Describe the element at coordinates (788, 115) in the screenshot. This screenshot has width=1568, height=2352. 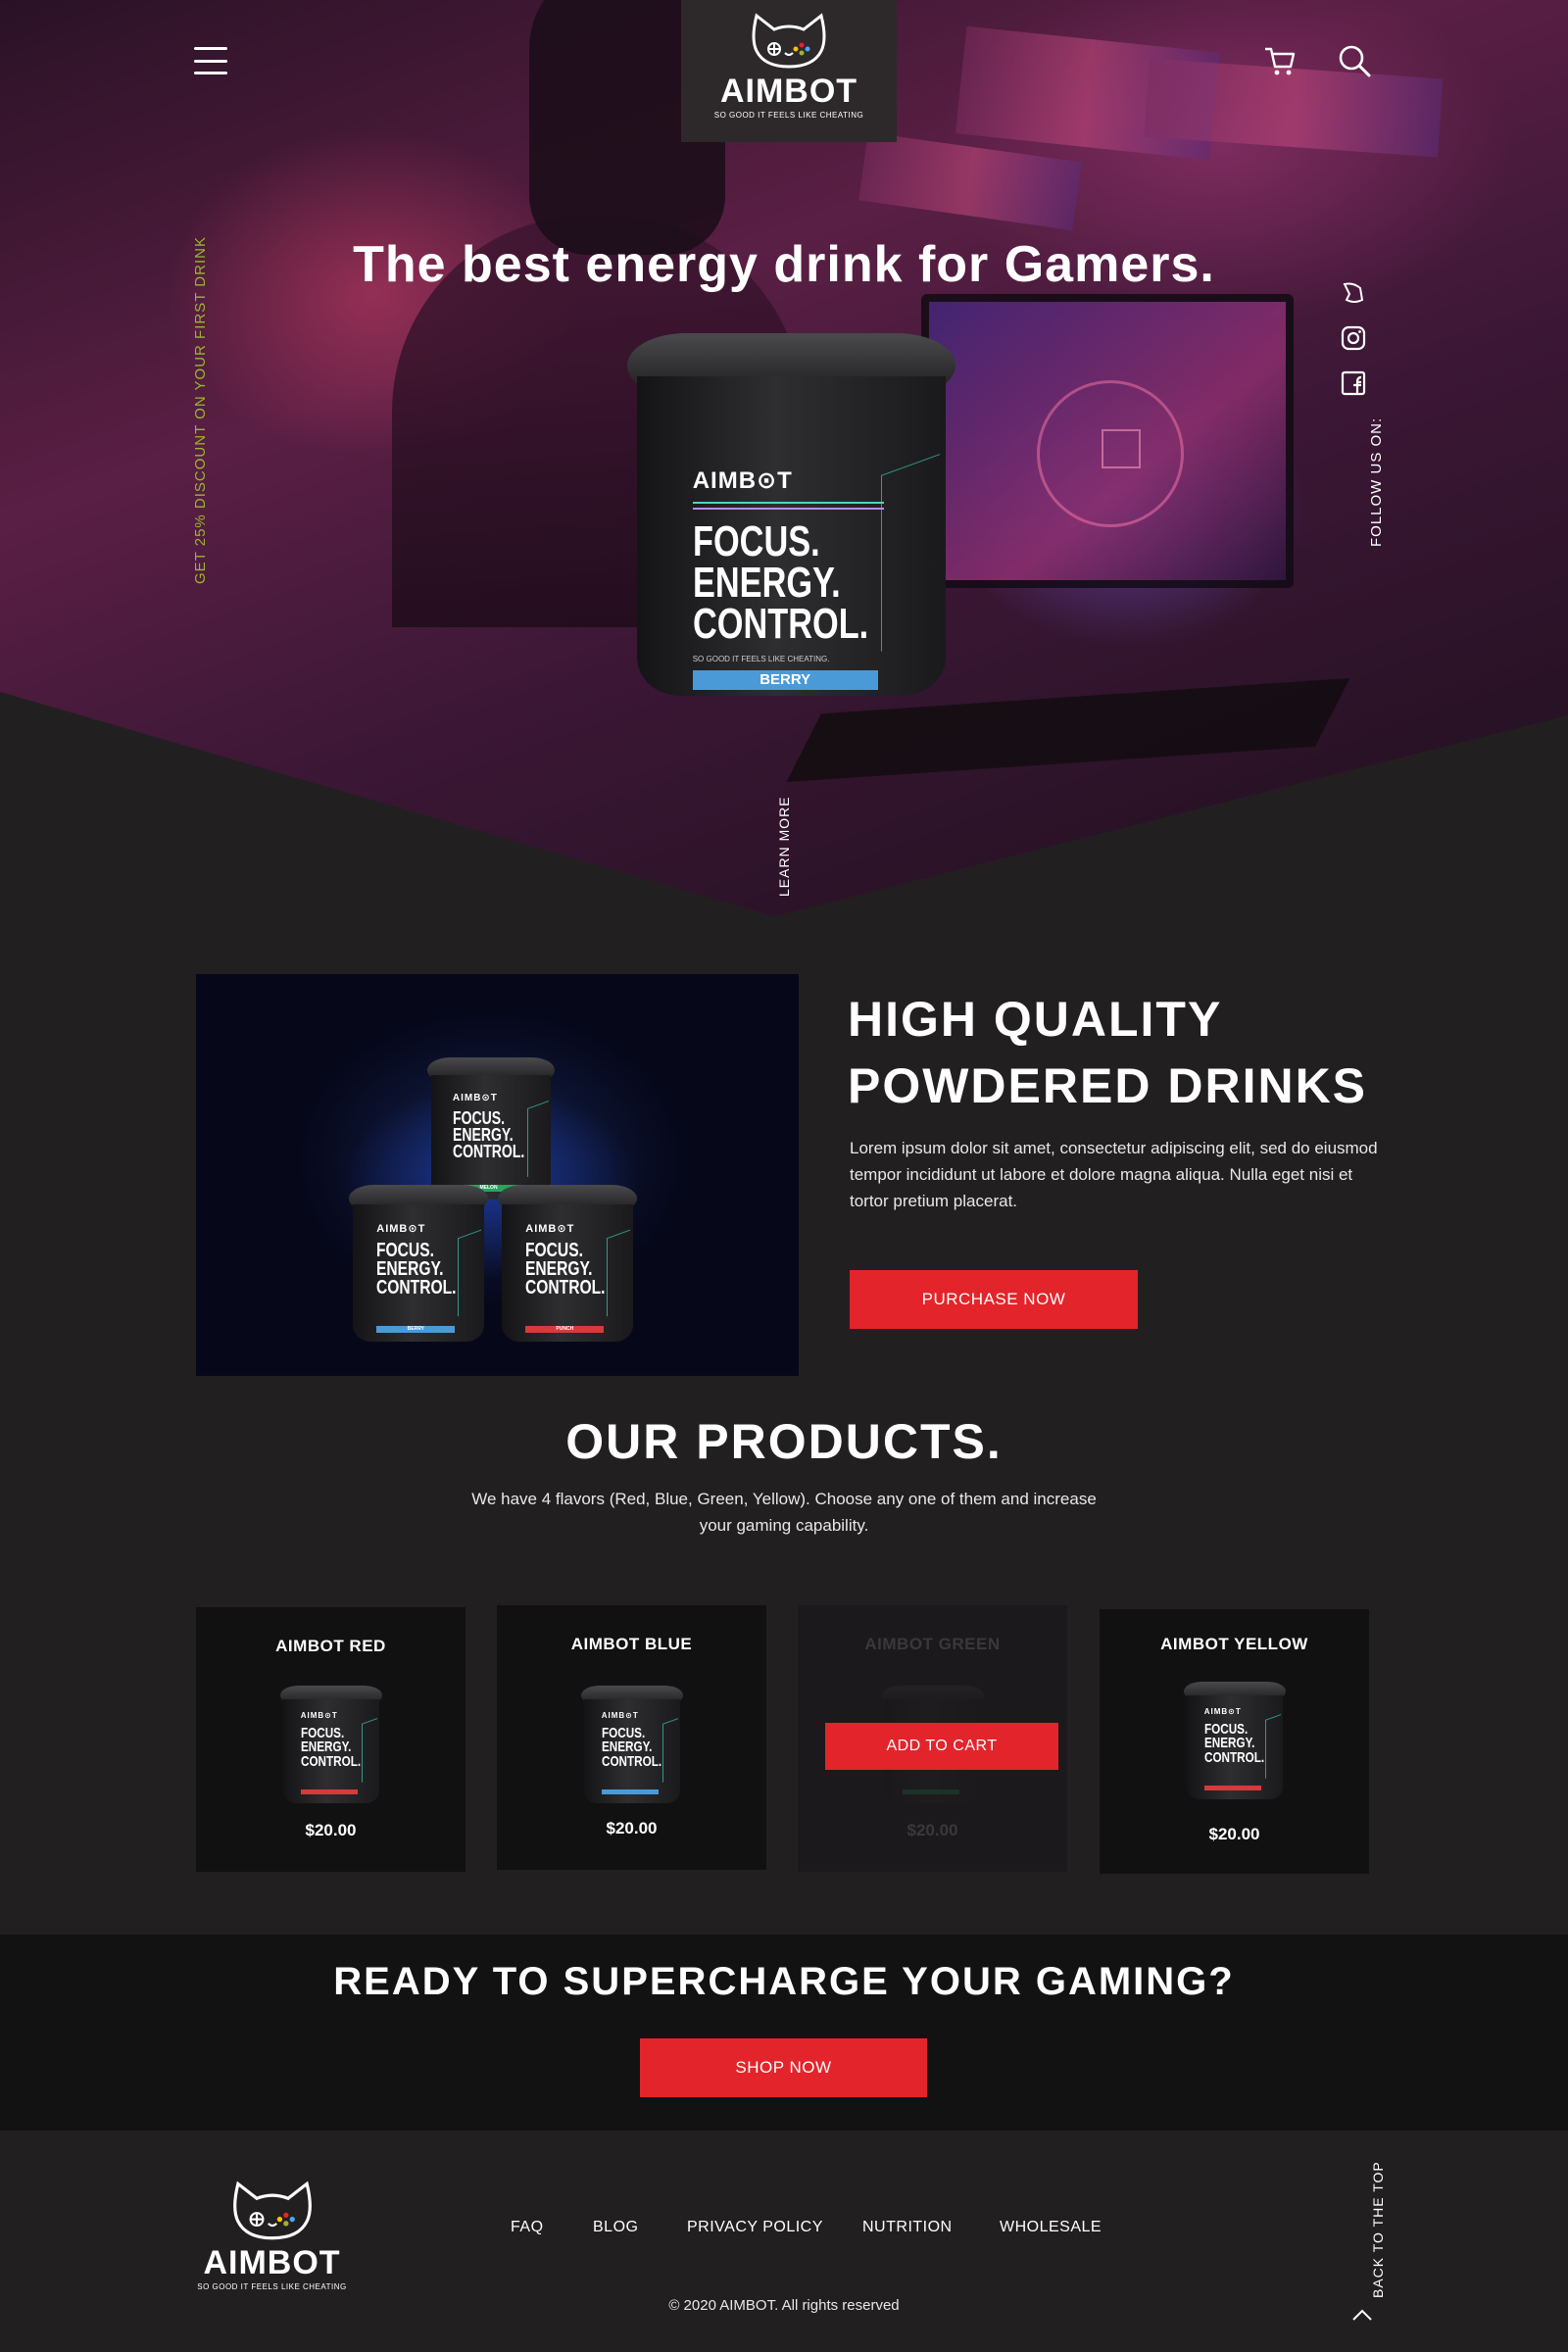
I see `logo-tagline: SO GOOD IT FEELS LIKE CHEATING` at that location.